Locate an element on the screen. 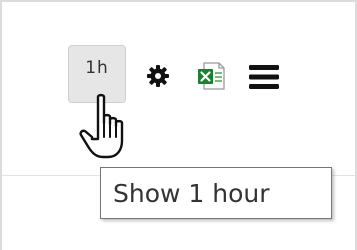 The image size is (357, 250). time-range-label: 1h is located at coordinates (97, 68).